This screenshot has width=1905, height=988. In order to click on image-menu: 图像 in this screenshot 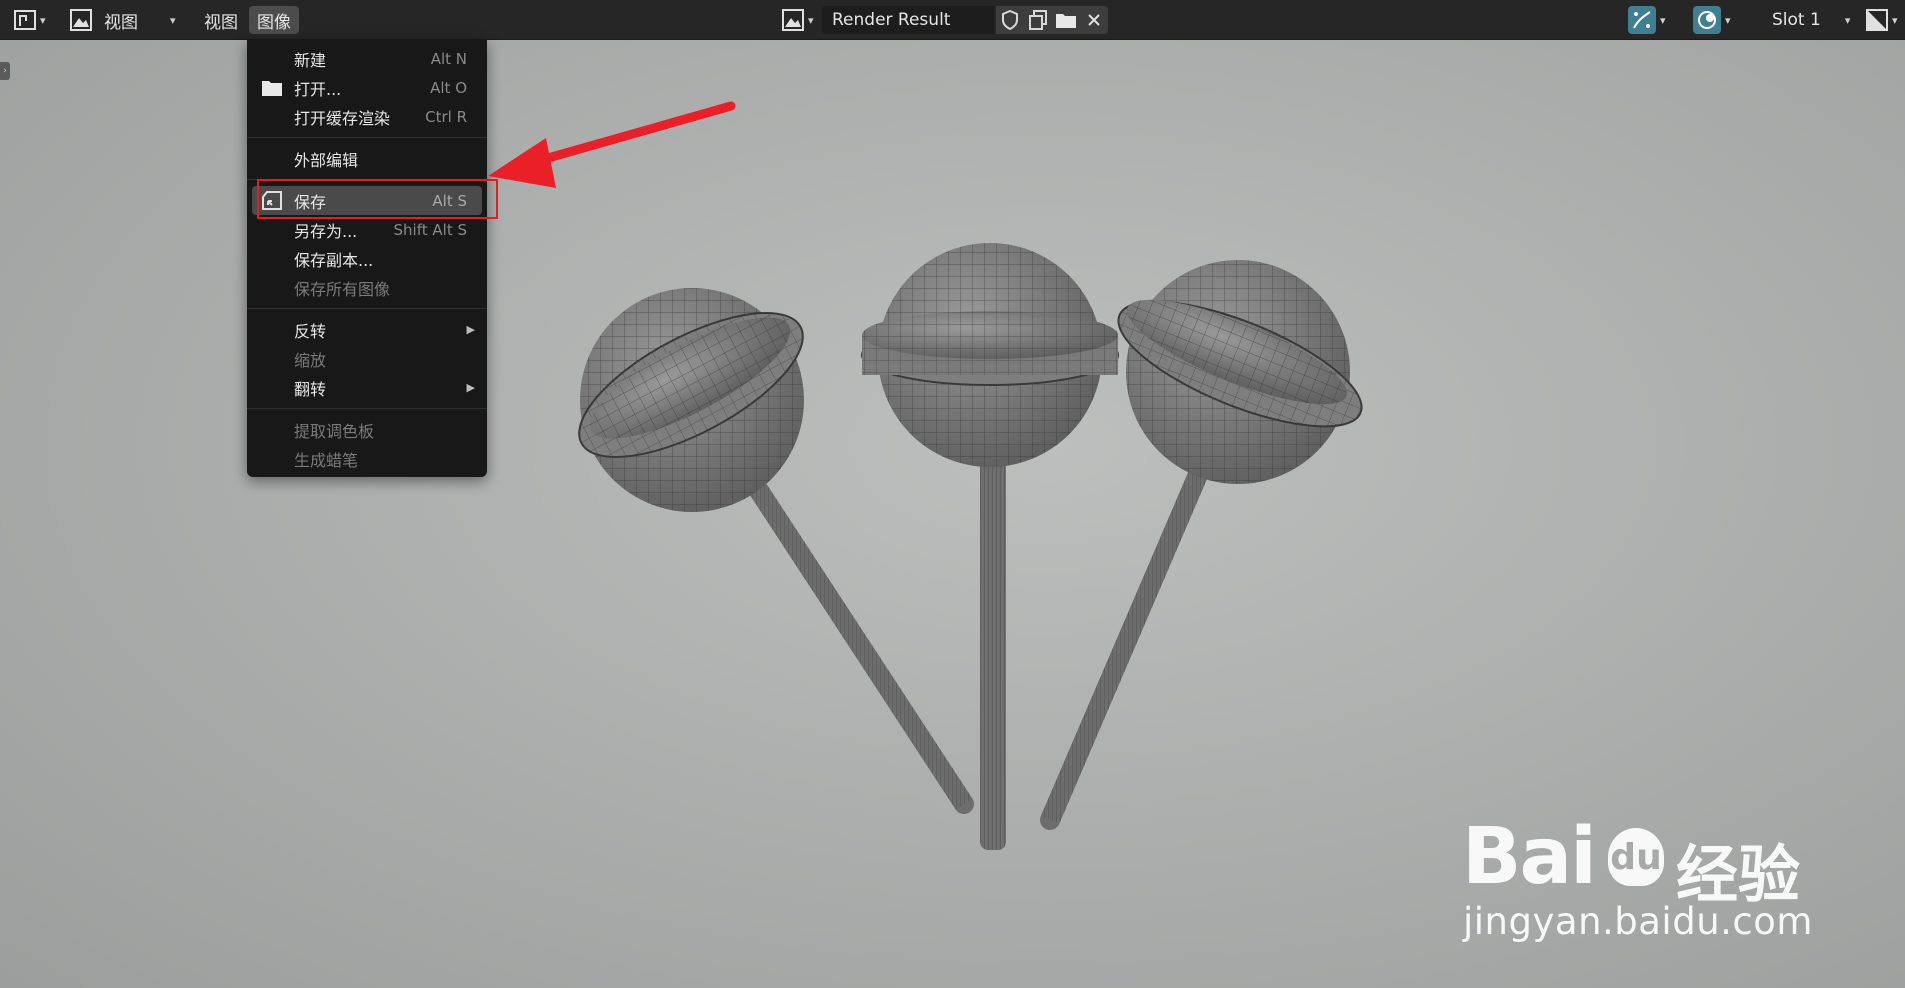, I will do `click(274, 20)`.